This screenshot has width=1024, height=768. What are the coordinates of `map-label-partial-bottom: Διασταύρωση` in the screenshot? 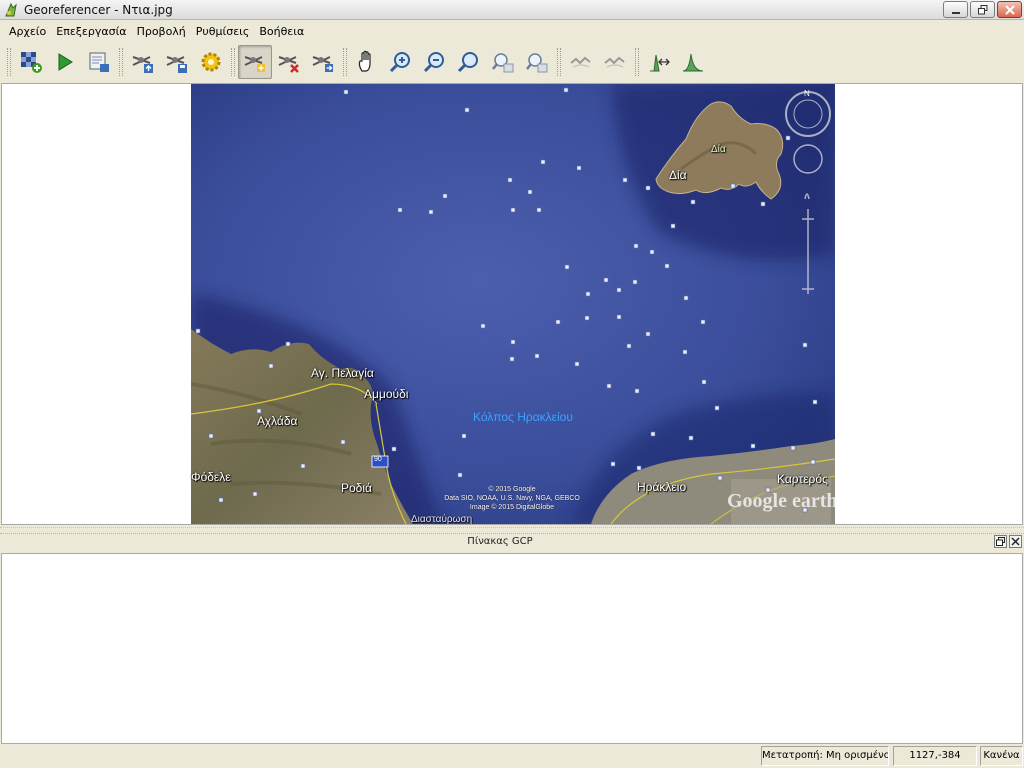 It's located at (442, 519).